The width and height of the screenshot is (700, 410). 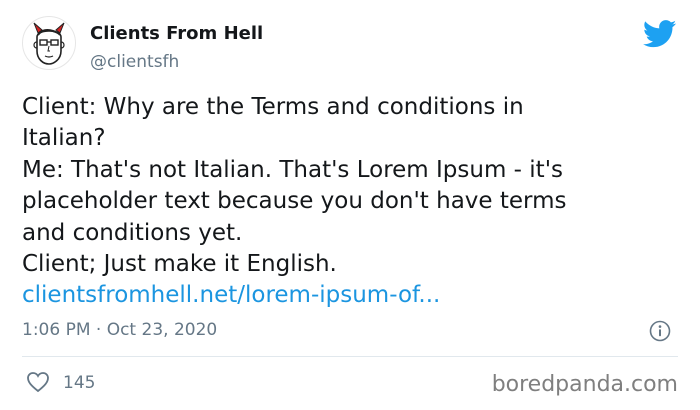 What do you see at coordinates (179, 264) in the screenshot?
I see `tweet-line: Client; Just make it English.` at bounding box center [179, 264].